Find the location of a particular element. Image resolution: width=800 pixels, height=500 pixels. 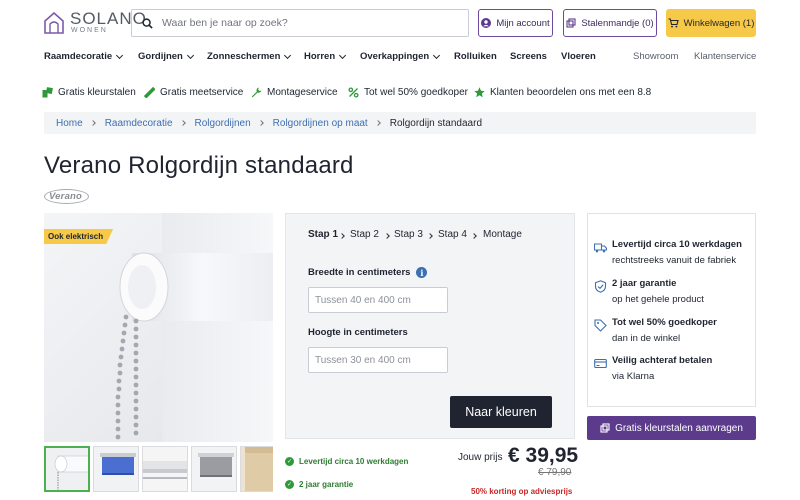

nav-label: Showroom is located at coordinates (656, 56).